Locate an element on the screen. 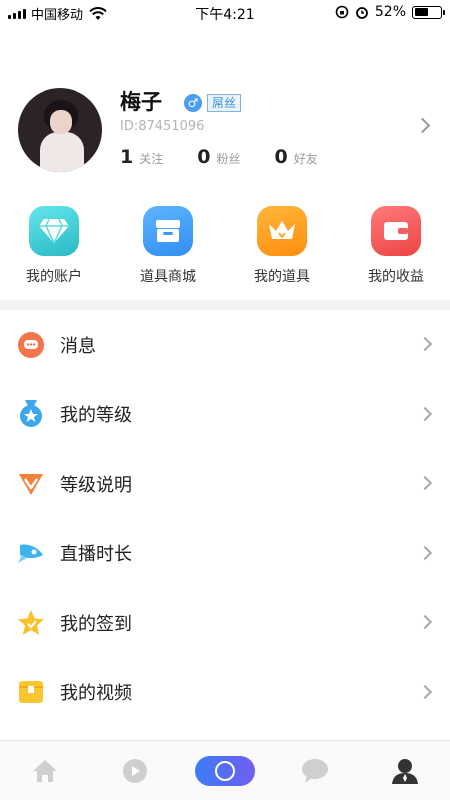  store-icon is located at coordinates (168, 231).